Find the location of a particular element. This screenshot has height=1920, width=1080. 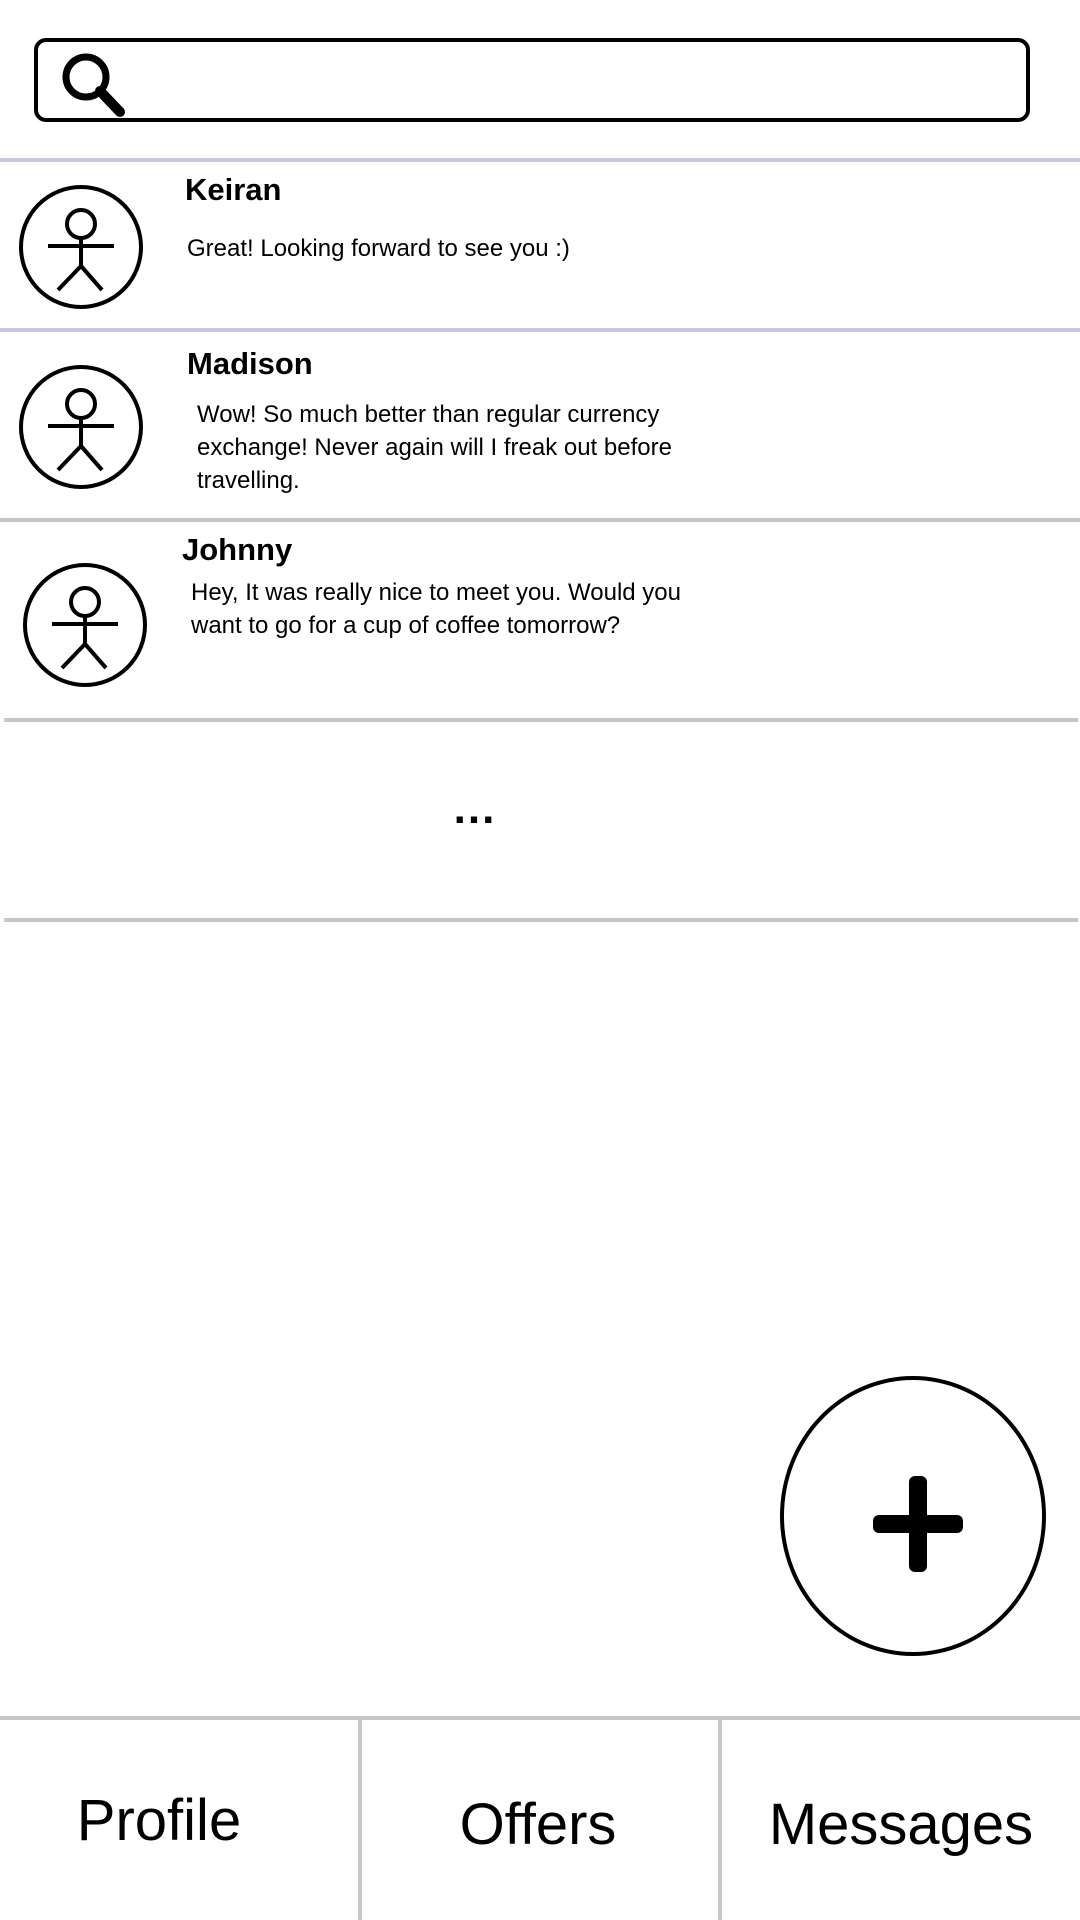

nav-tab-profile: Profile is located at coordinates (159, 1820).